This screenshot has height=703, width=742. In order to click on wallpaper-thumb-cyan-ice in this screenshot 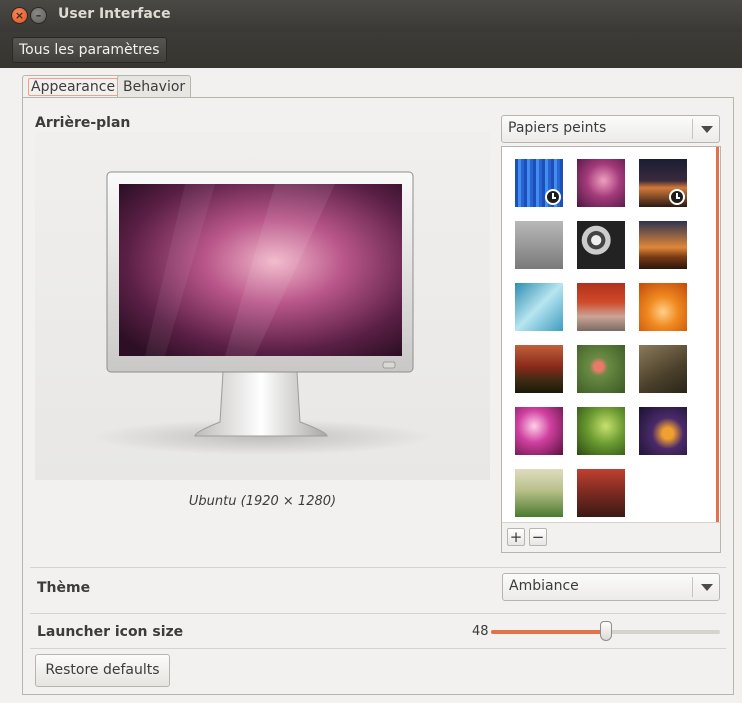, I will do `click(539, 307)`.